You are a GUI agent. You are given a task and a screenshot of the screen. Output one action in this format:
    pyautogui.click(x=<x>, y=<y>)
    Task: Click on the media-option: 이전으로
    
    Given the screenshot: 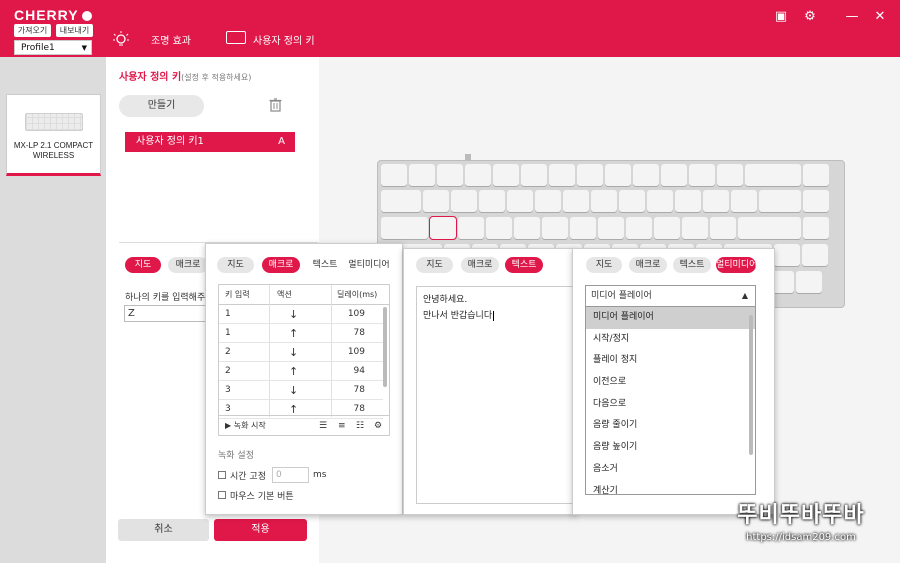 What is the action you would take?
    pyautogui.click(x=670, y=383)
    